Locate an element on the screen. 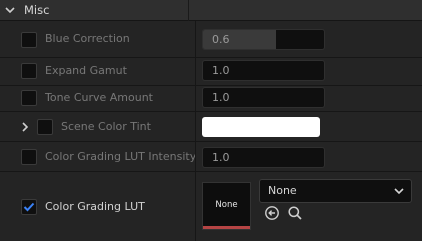  property-label: Tone Curve Amount is located at coordinates (99, 97).